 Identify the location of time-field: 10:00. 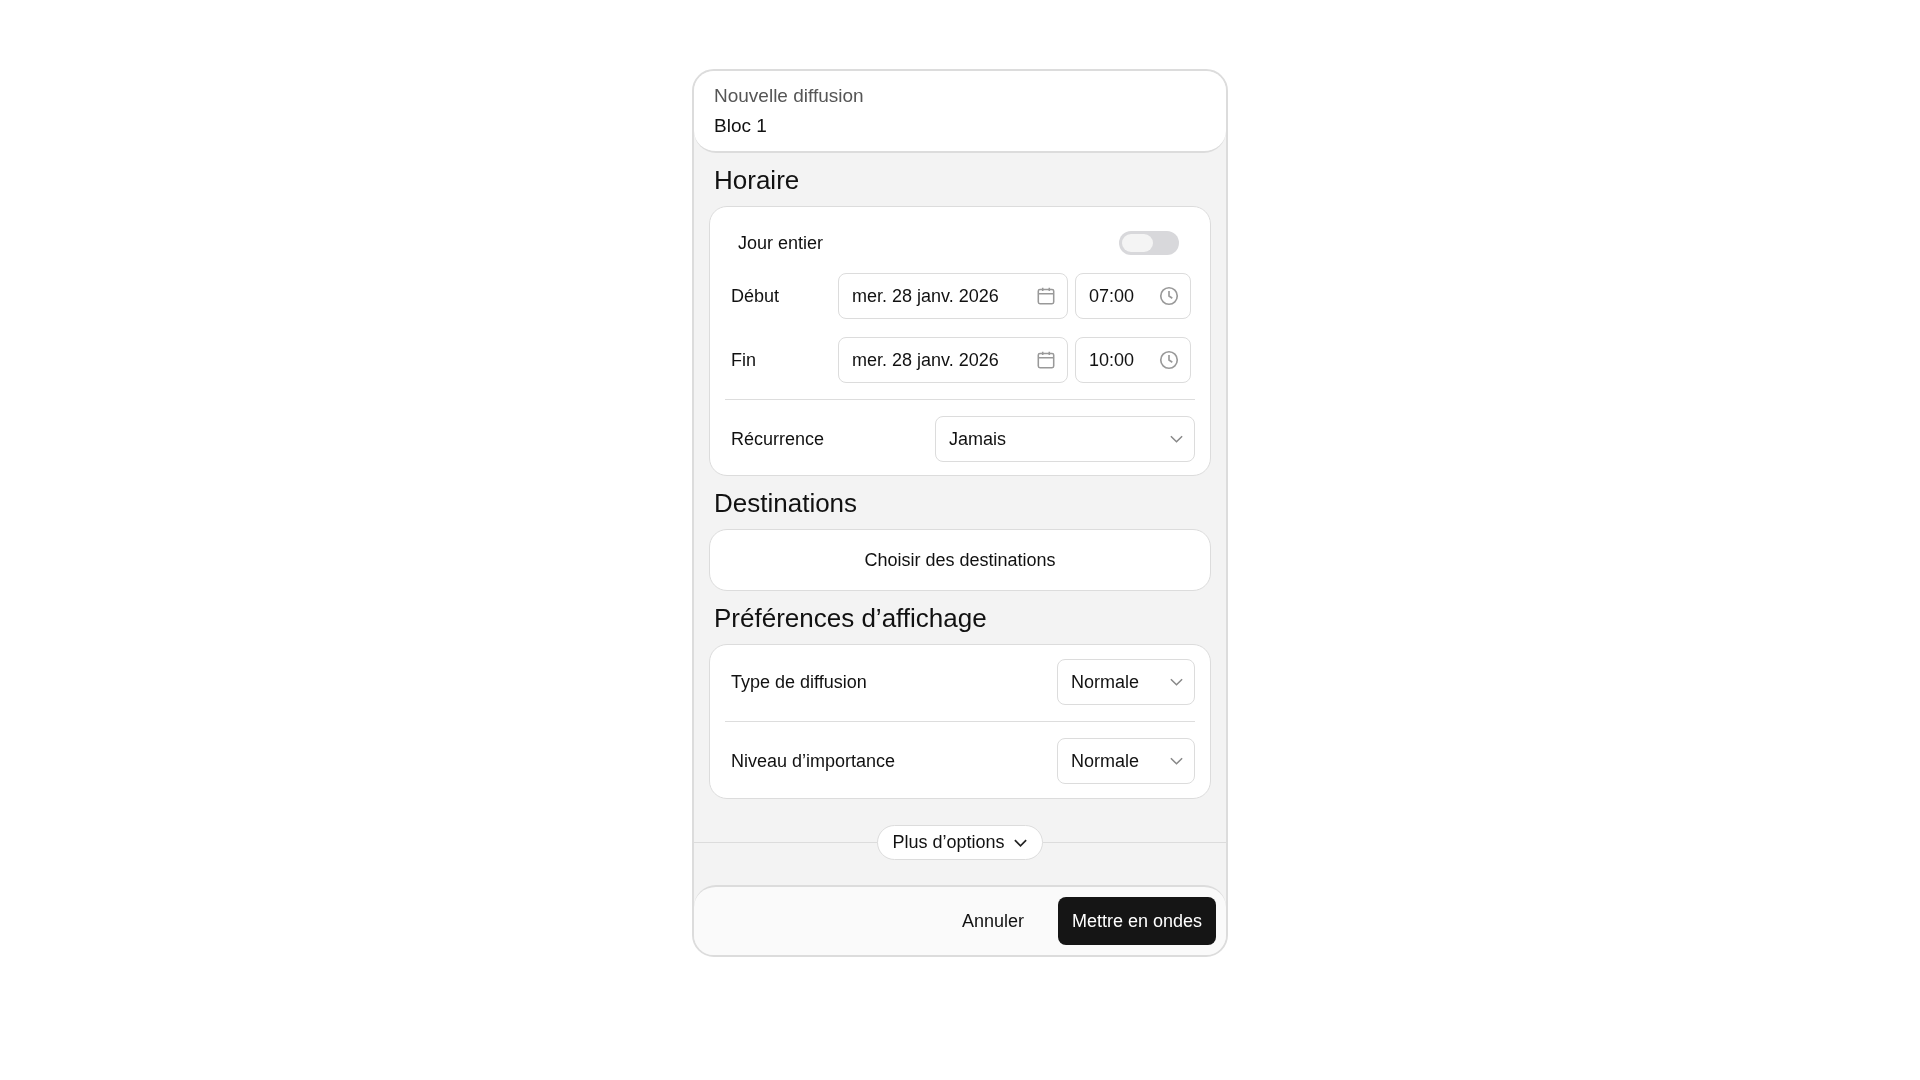
(1133, 360).